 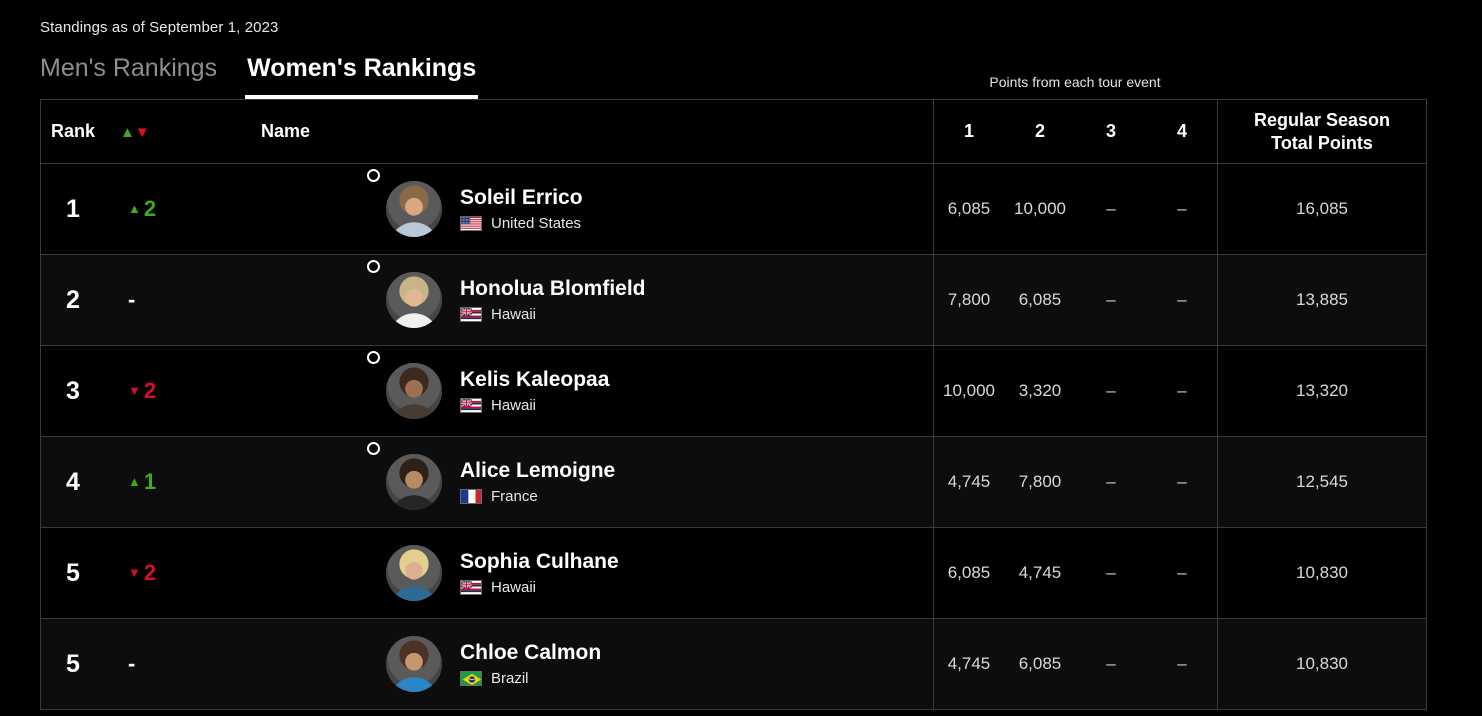 I want to click on cell-athlete: Chloe Calmon Brazil, so click(x=559, y=664).